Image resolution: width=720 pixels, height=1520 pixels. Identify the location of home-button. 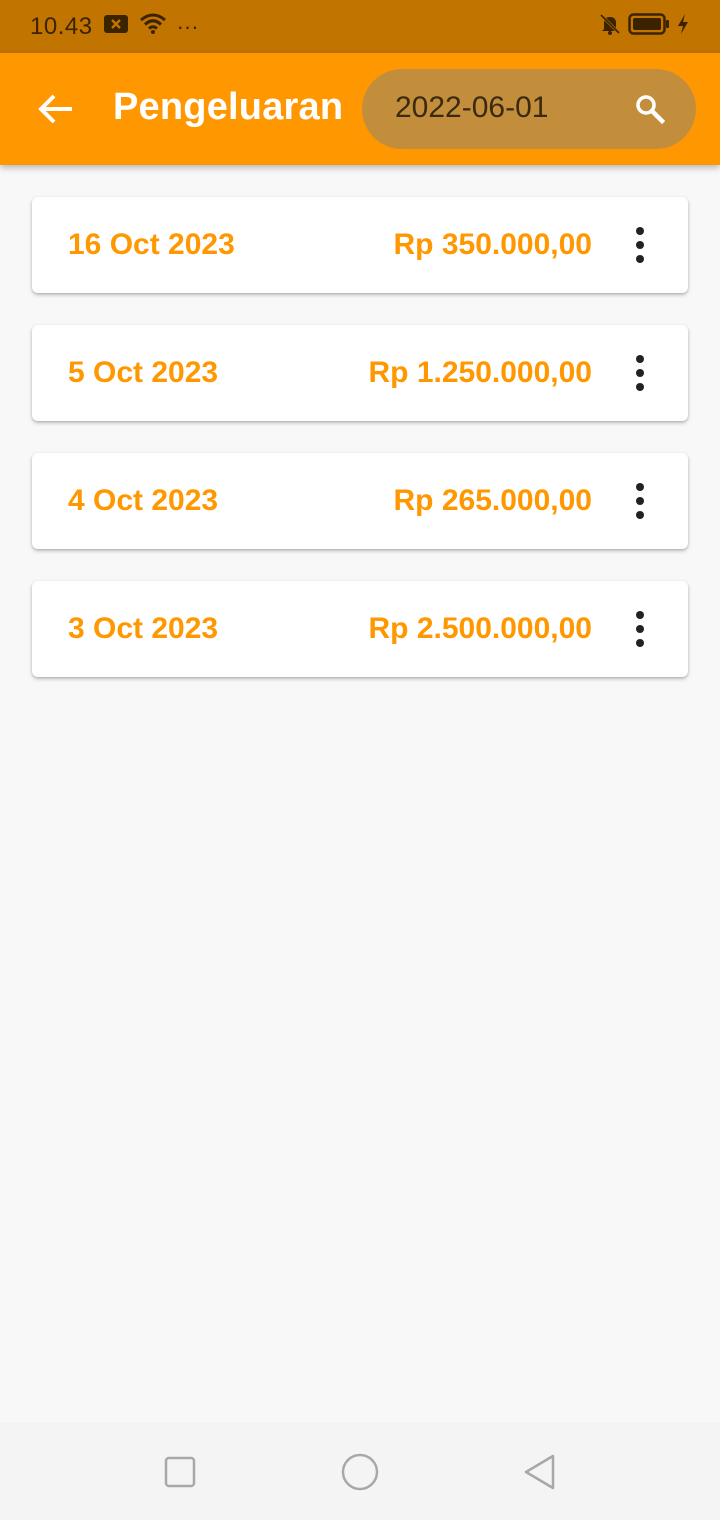
(360, 1472).